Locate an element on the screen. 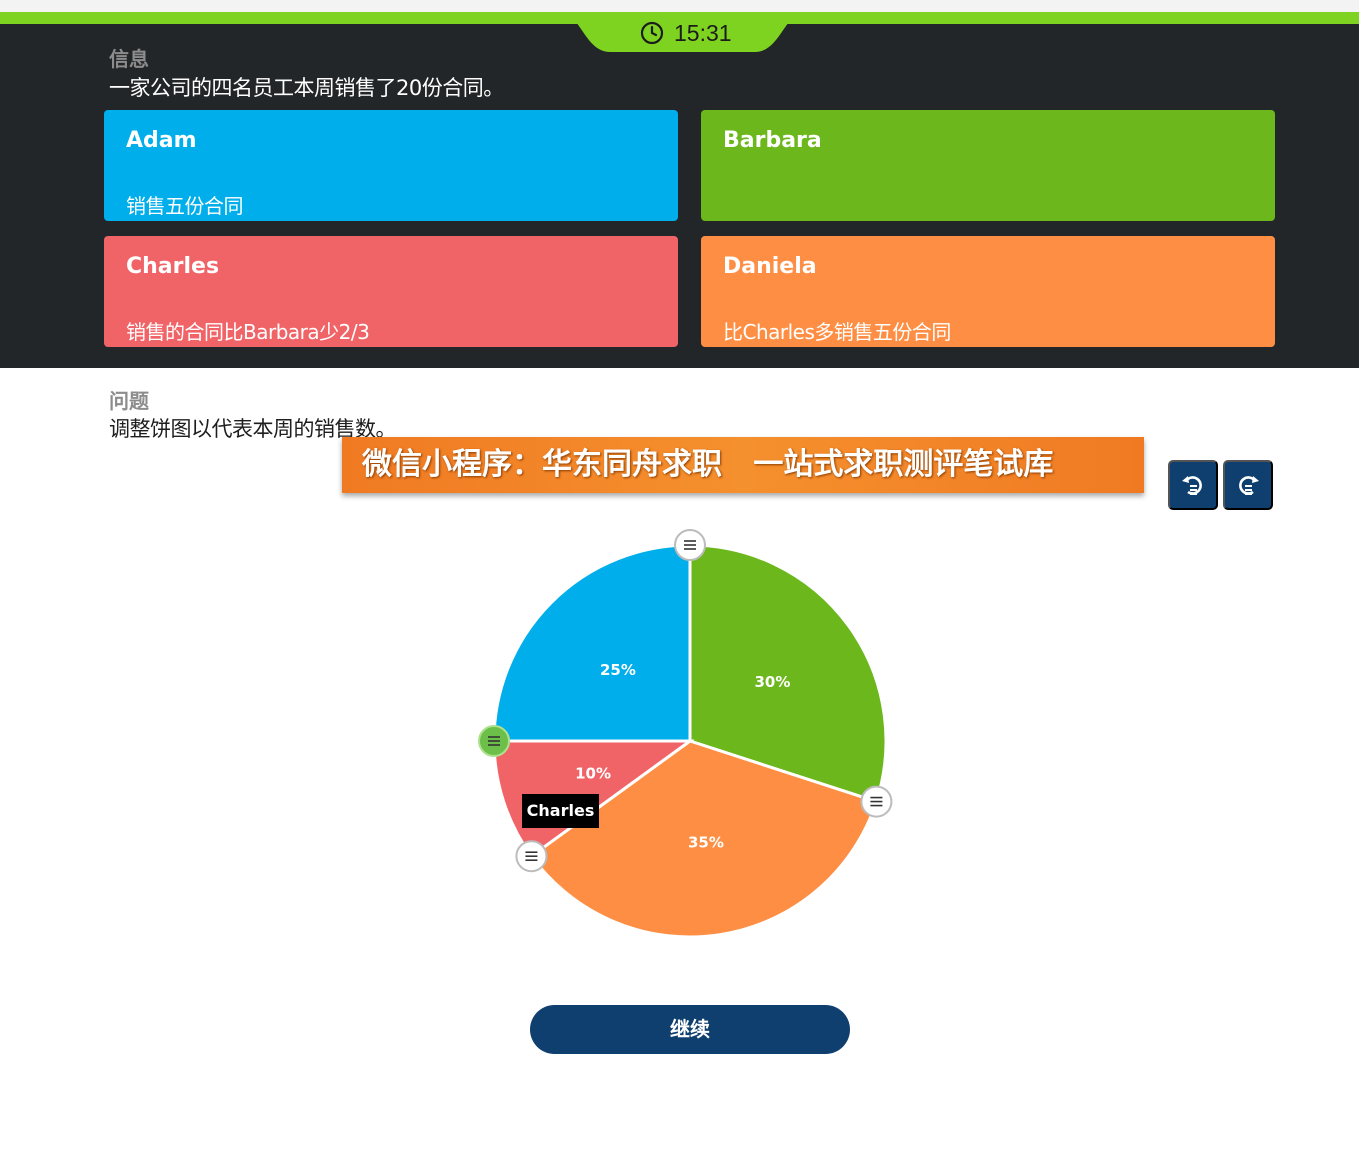 This screenshot has width=1359, height=1156. timer: 15:31 is located at coordinates (686, 33).